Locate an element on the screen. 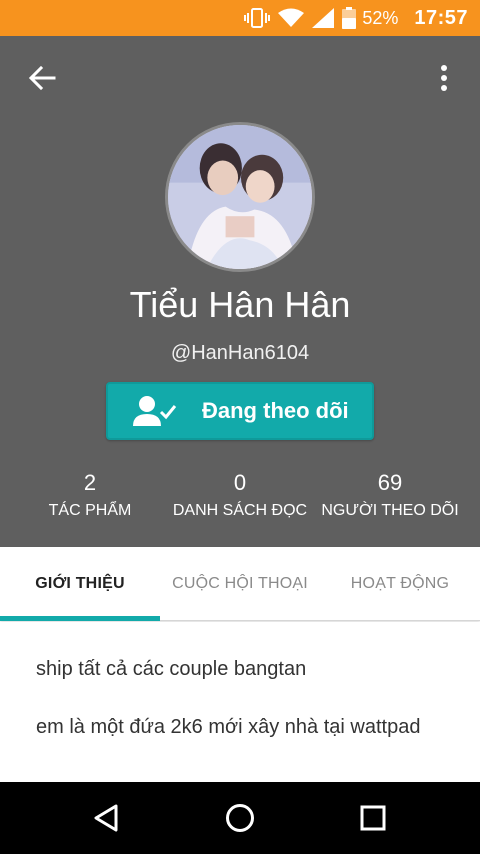 This screenshot has width=480, height=854. following-button-label: Đang theo dõi is located at coordinates (275, 410).